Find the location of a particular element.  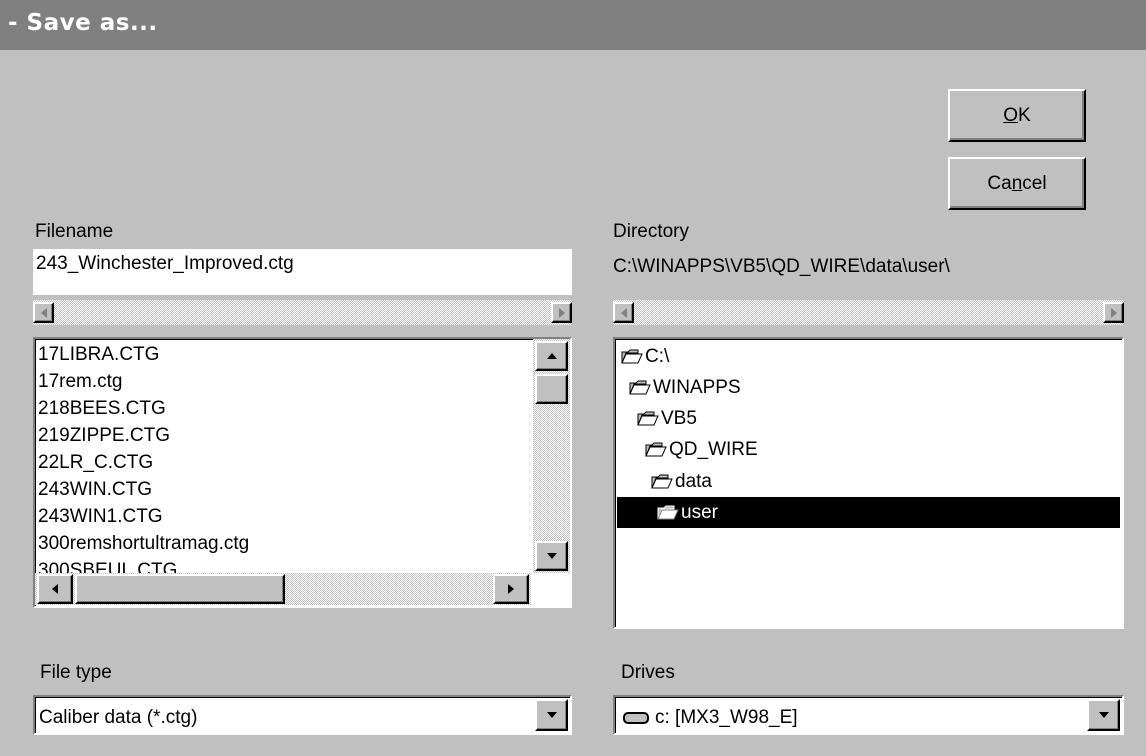

tree-item-c: C:\ is located at coordinates (645, 356).